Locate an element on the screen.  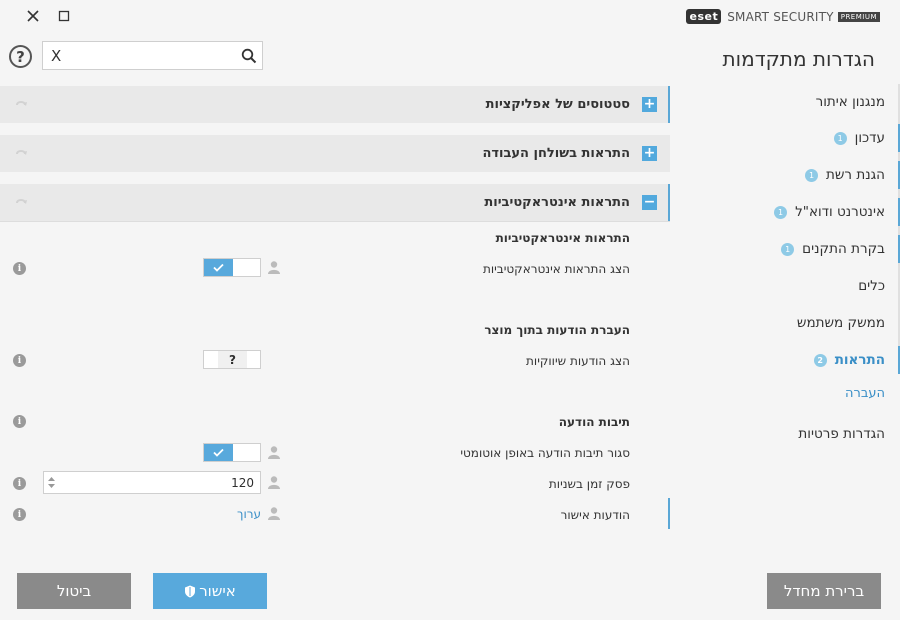
notification-badge: 2 is located at coordinates (820, 360).